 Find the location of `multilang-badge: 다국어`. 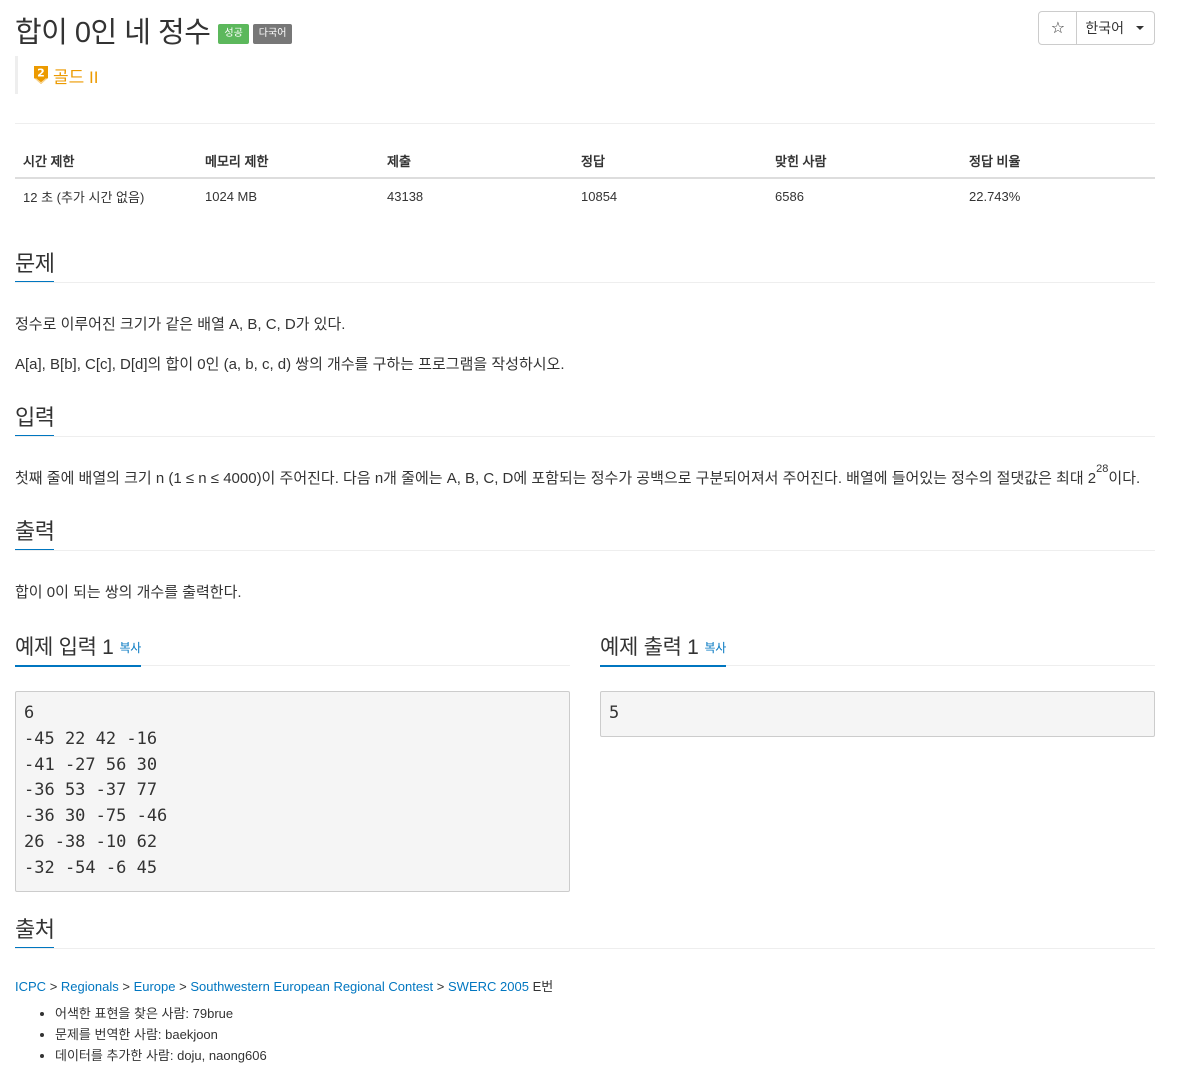

multilang-badge: 다국어 is located at coordinates (272, 34).